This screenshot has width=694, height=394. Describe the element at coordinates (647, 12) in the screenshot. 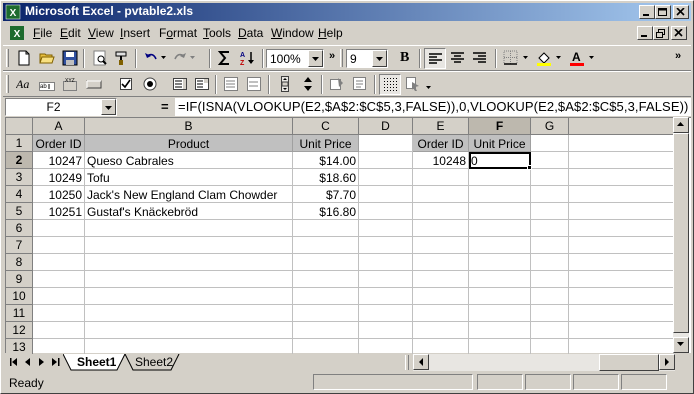

I see `minimize-button` at that location.